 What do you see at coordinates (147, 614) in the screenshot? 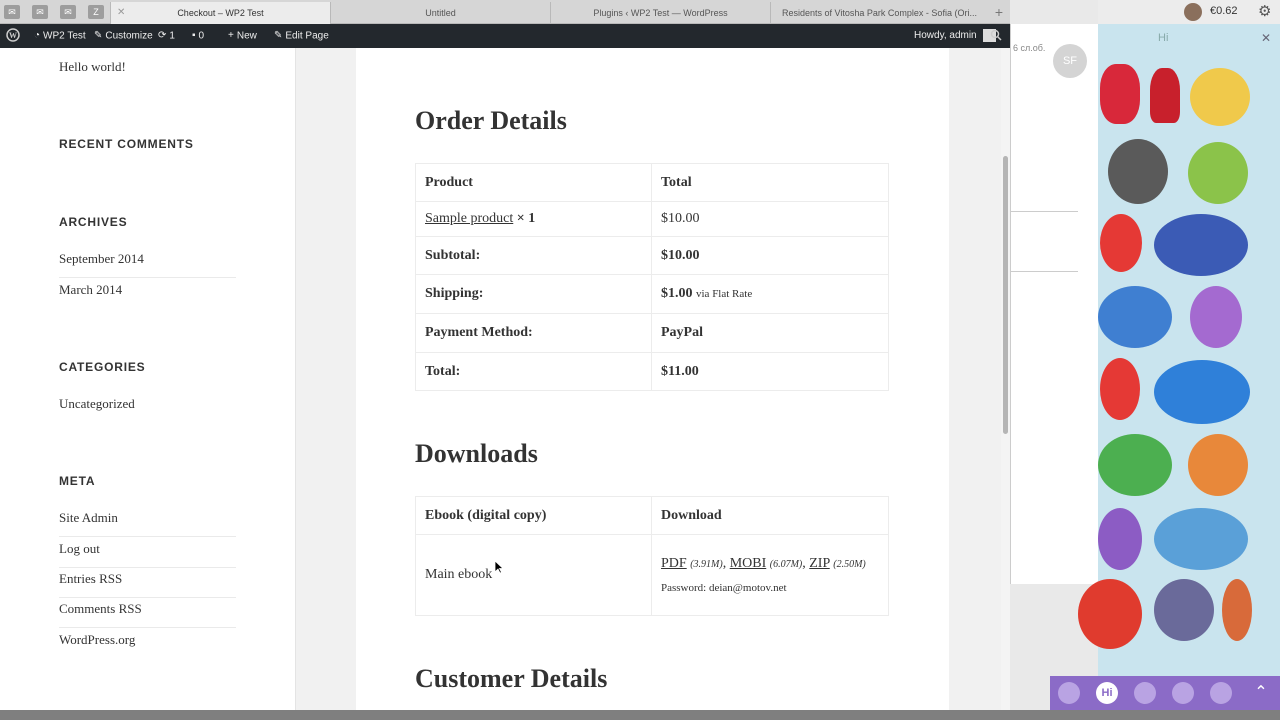
I see `meta-link-comments-rss: Comments RSS` at bounding box center [147, 614].